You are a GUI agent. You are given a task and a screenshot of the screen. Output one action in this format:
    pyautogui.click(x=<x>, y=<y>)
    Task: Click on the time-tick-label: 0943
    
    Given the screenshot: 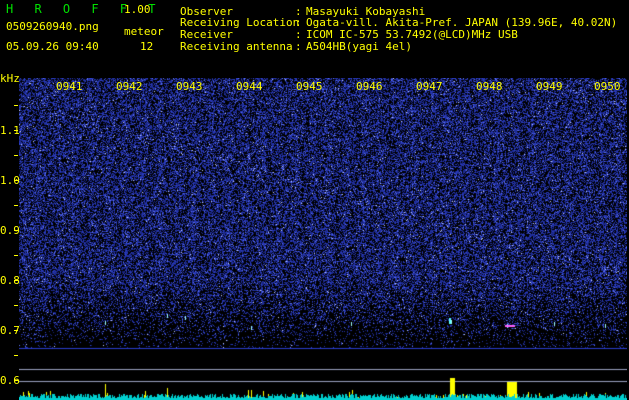 What is the action you would take?
    pyautogui.click(x=189, y=86)
    